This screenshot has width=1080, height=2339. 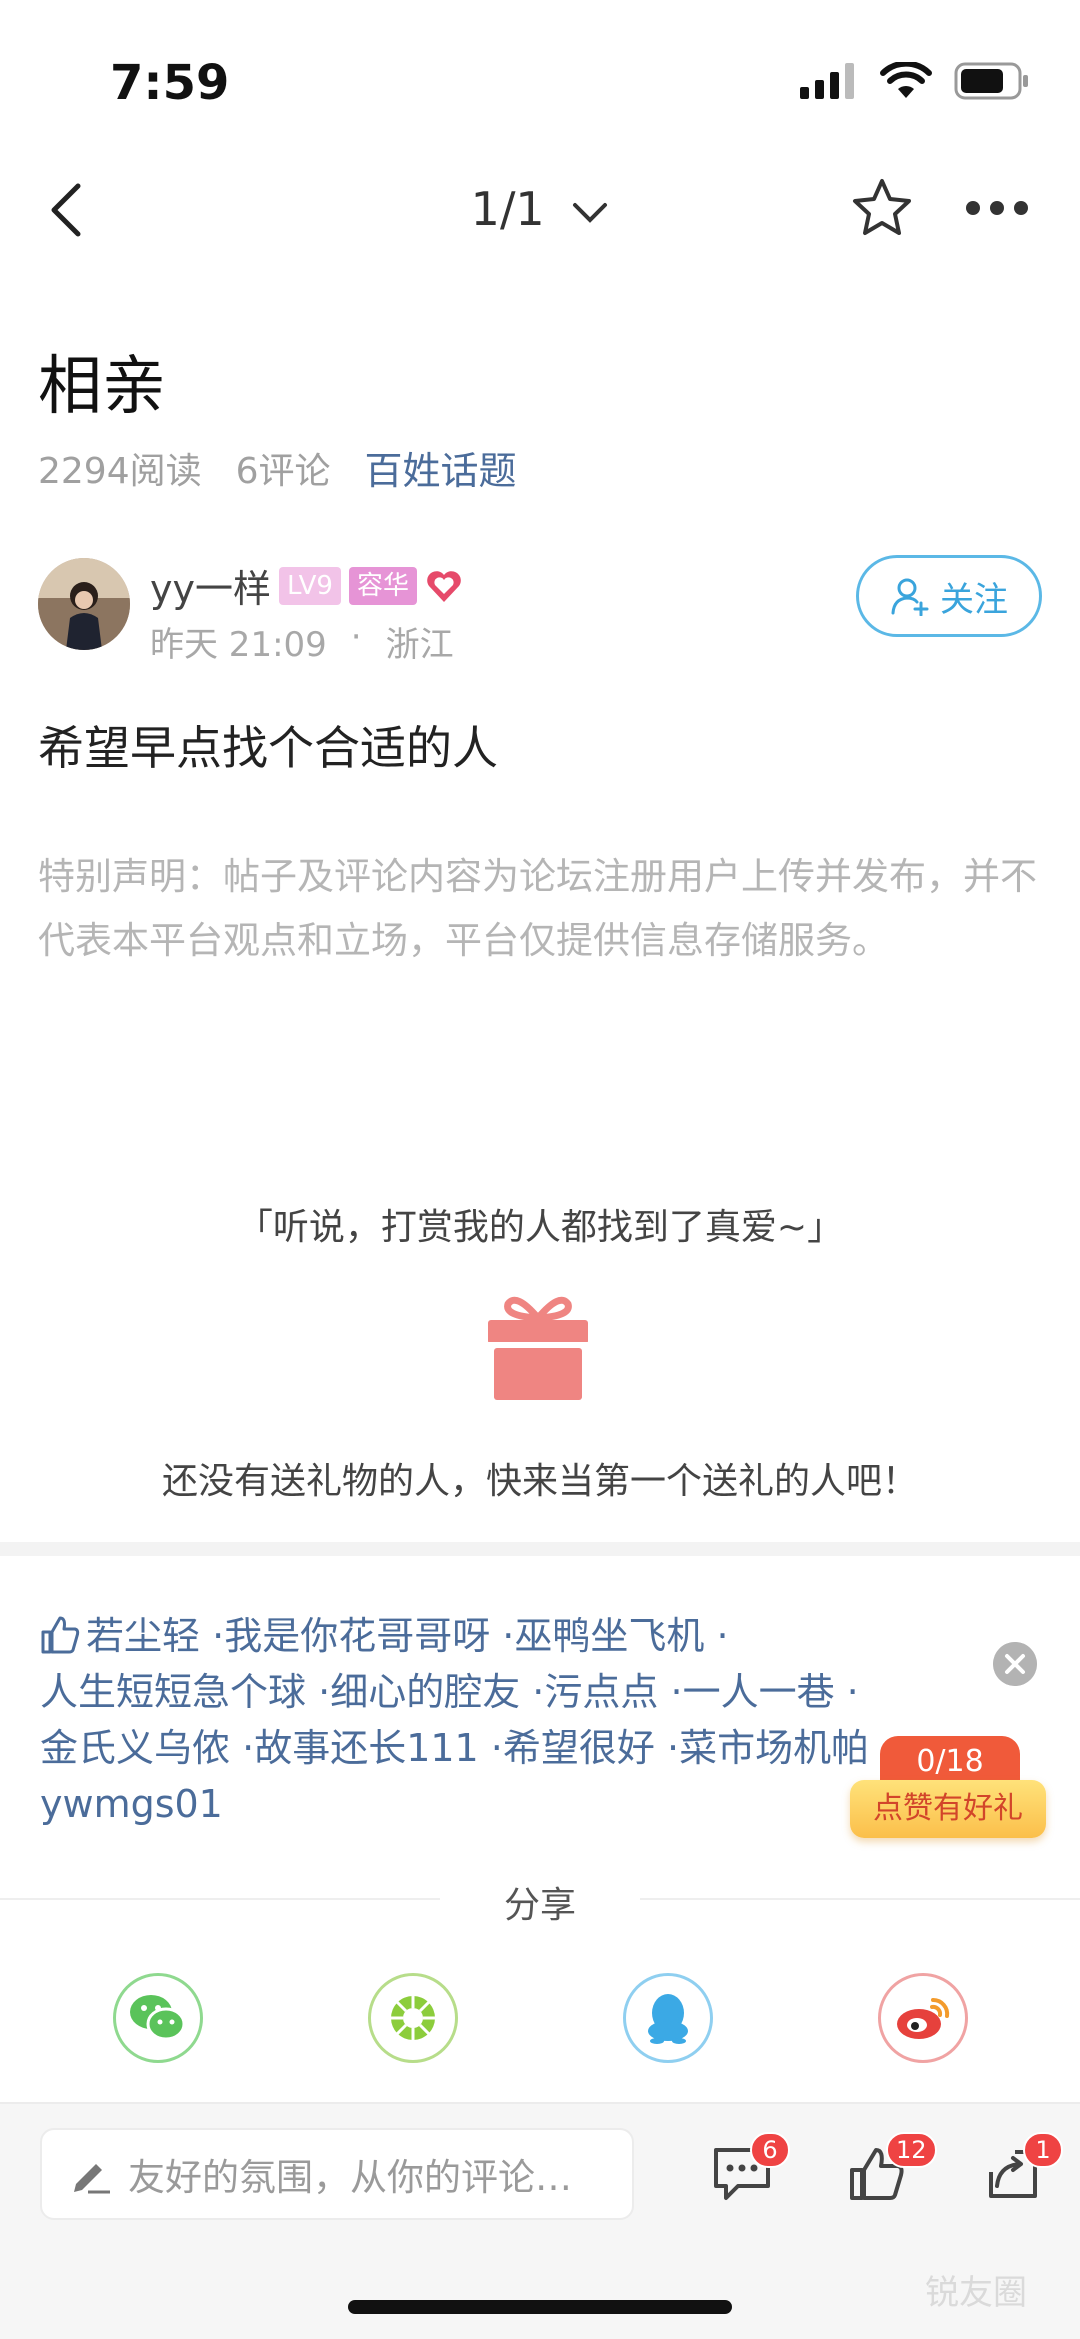 I want to click on follow-button: 关注, so click(x=949, y=596).